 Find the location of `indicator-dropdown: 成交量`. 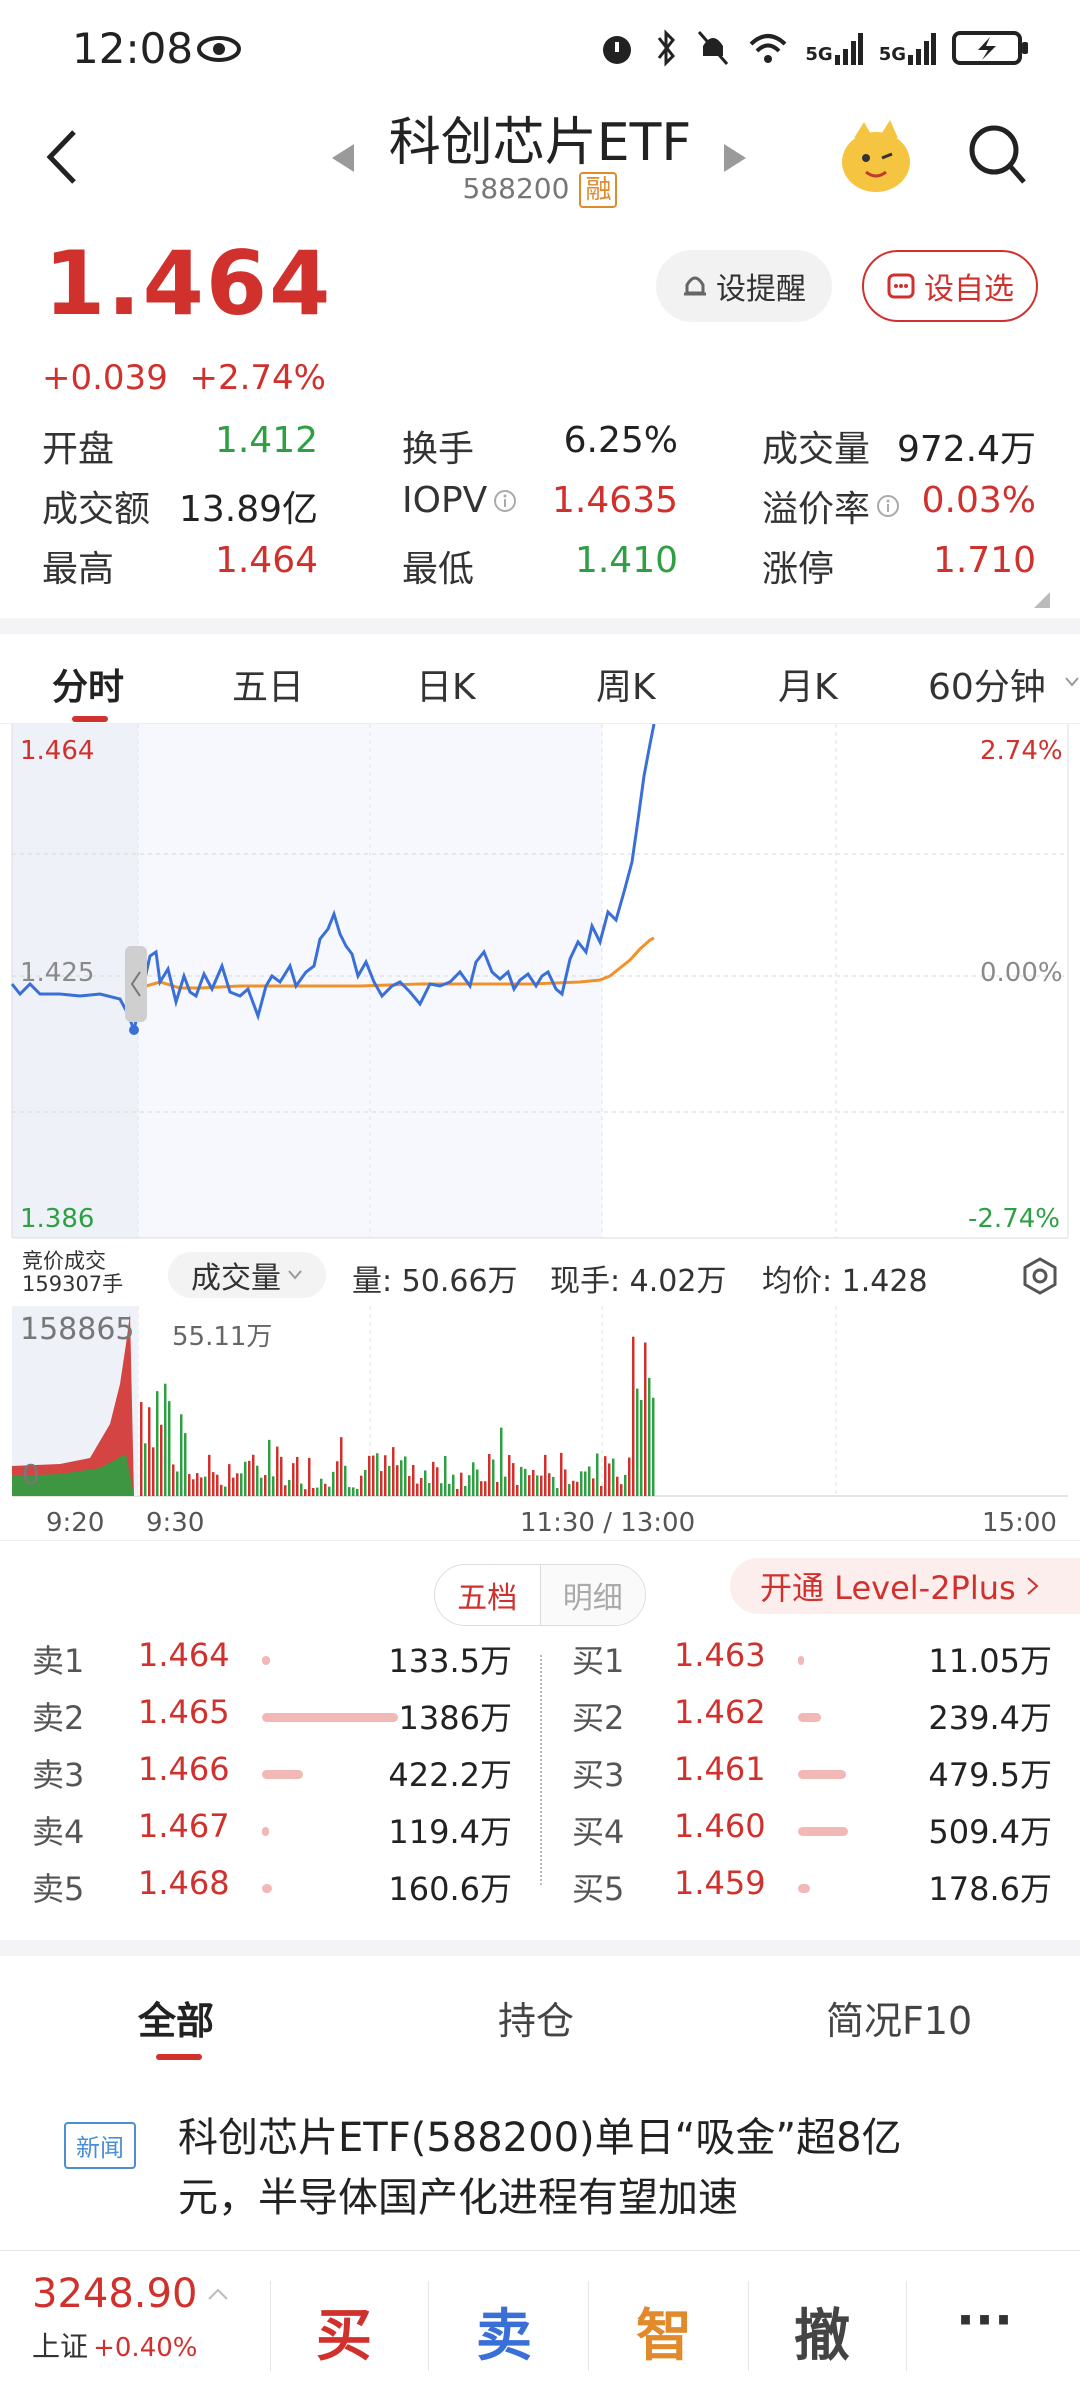

indicator-dropdown: 成交量 is located at coordinates (247, 1275).